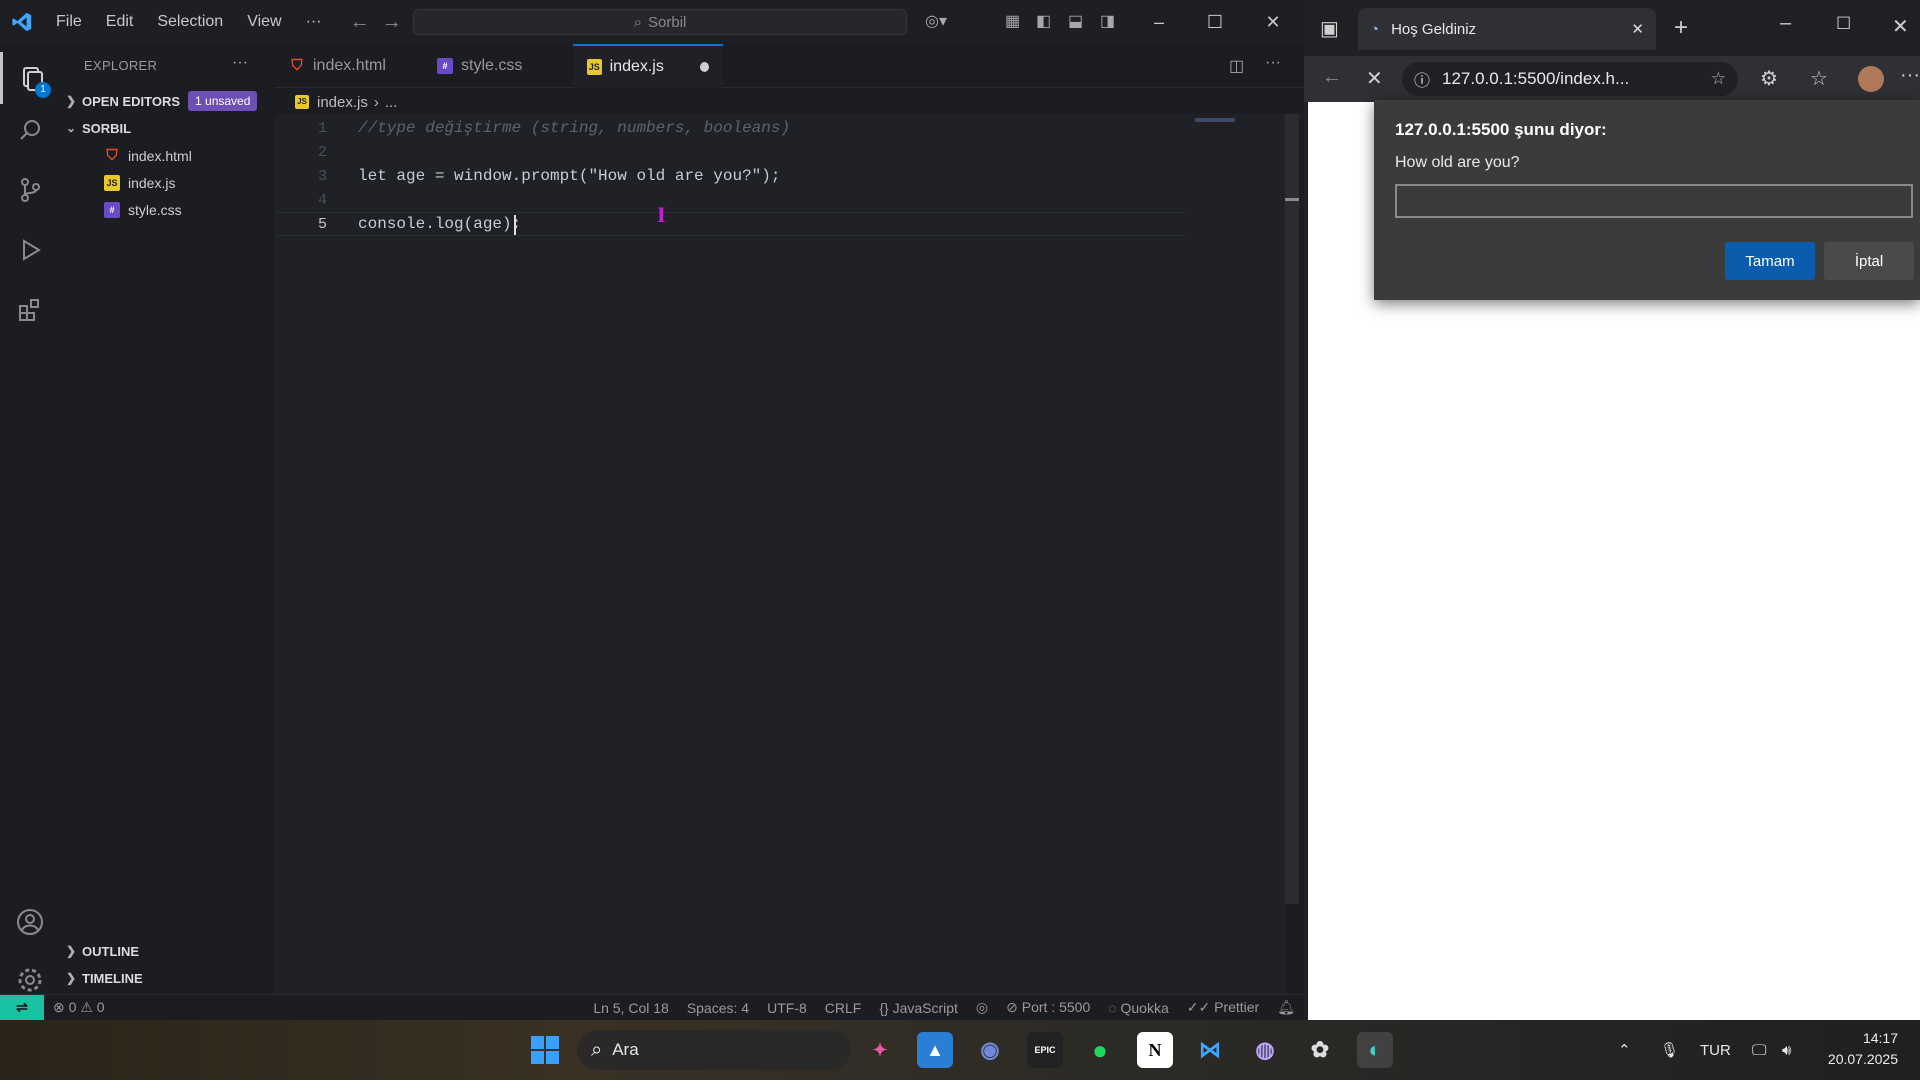 Image resolution: width=1920 pixels, height=1080 pixels. What do you see at coordinates (1292, 509) in the screenshot?
I see `editor-scrollbar` at bounding box center [1292, 509].